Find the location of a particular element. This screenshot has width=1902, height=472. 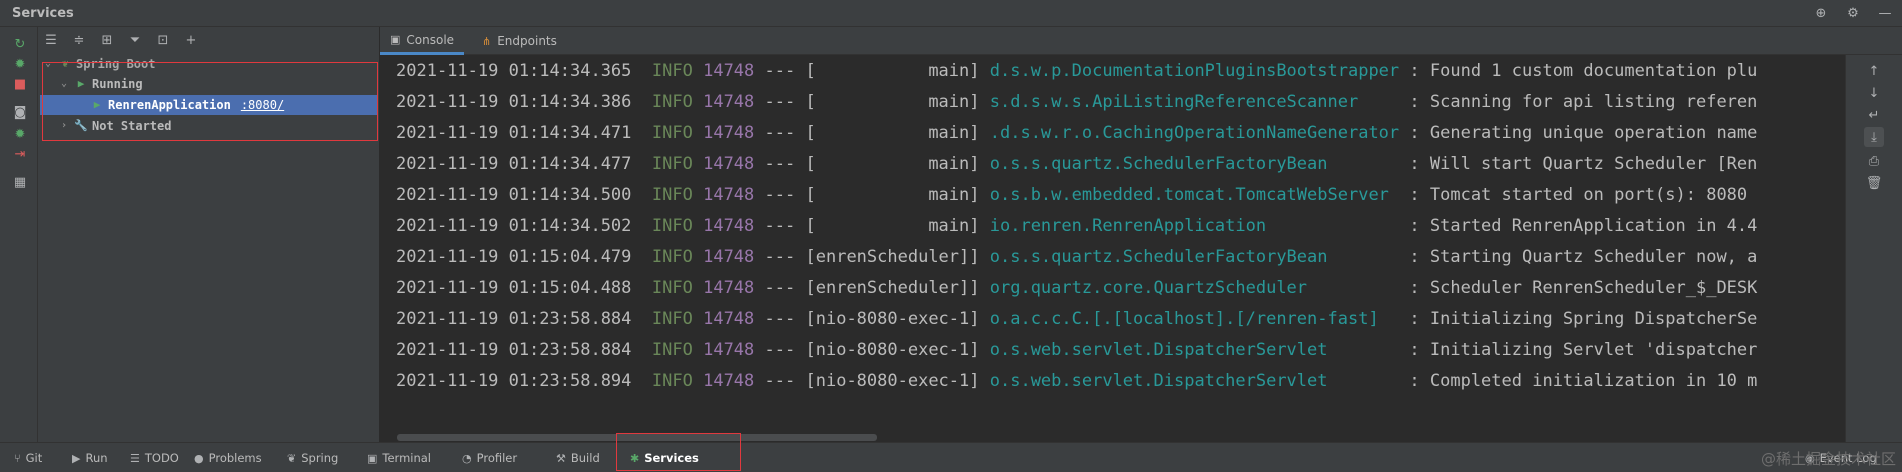

tool-tab-terminal: ▣ Terminal is located at coordinates (399, 458).